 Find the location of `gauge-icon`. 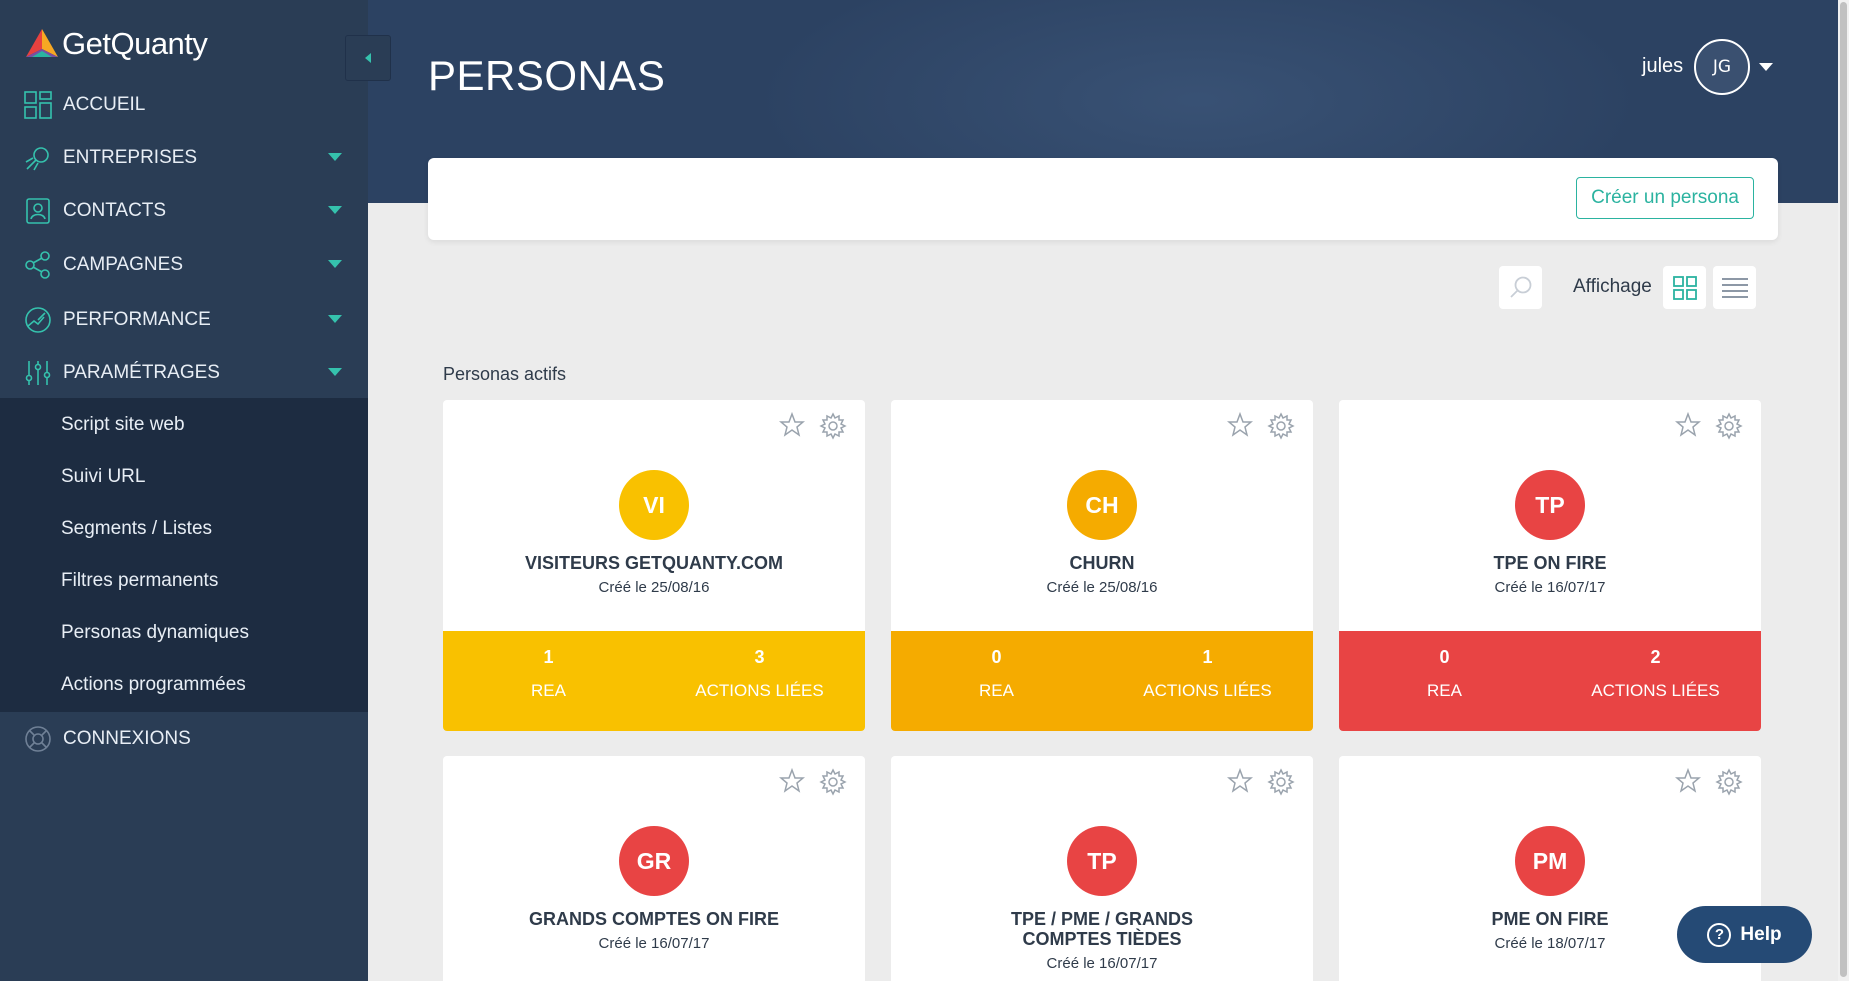

gauge-icon is located at coordinates (38, 320).